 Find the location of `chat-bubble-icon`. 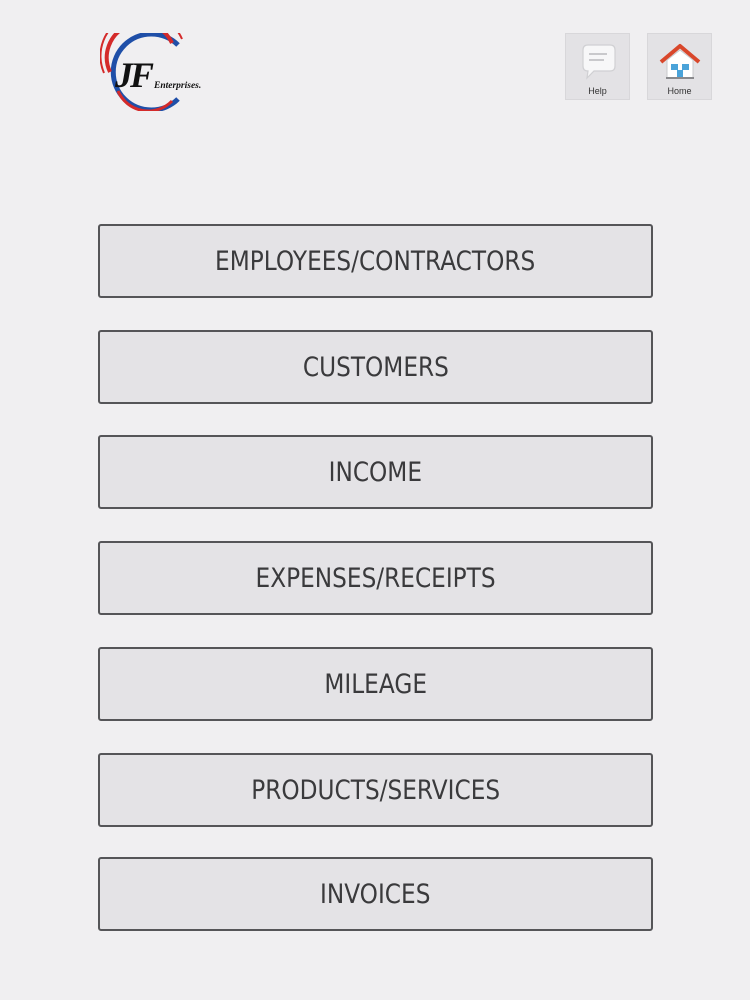

chat-bubble-icon is located at coordinates (597, 62).